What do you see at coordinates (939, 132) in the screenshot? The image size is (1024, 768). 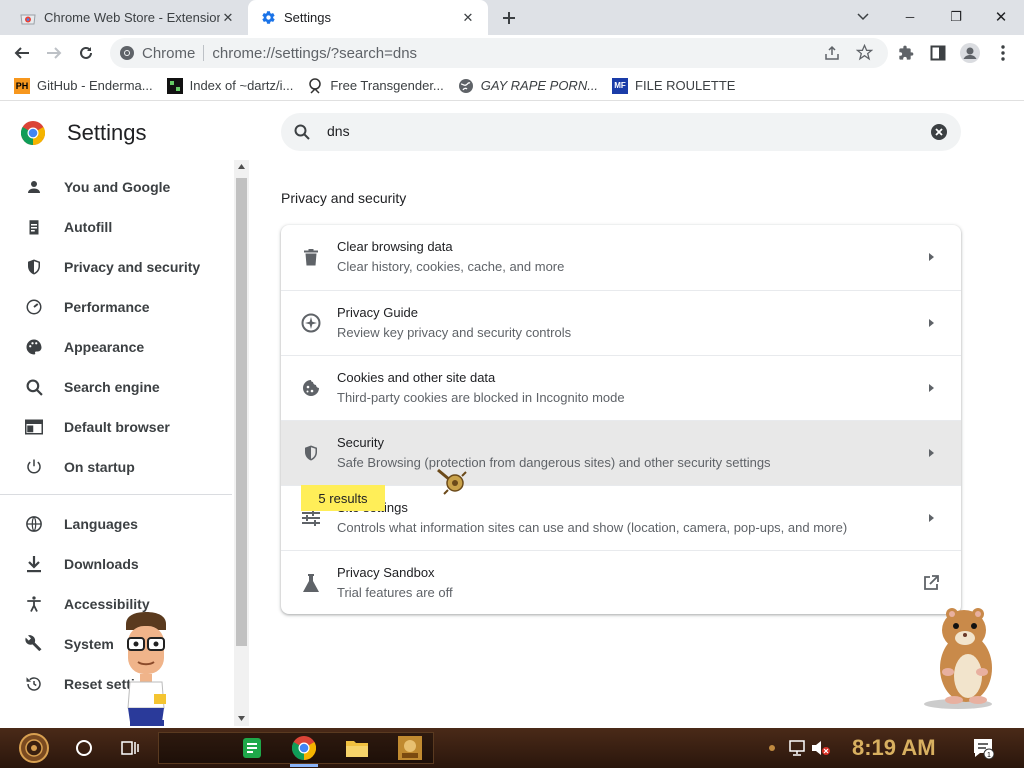 I see `clear-search-icon` at bounding box center [939, 132].